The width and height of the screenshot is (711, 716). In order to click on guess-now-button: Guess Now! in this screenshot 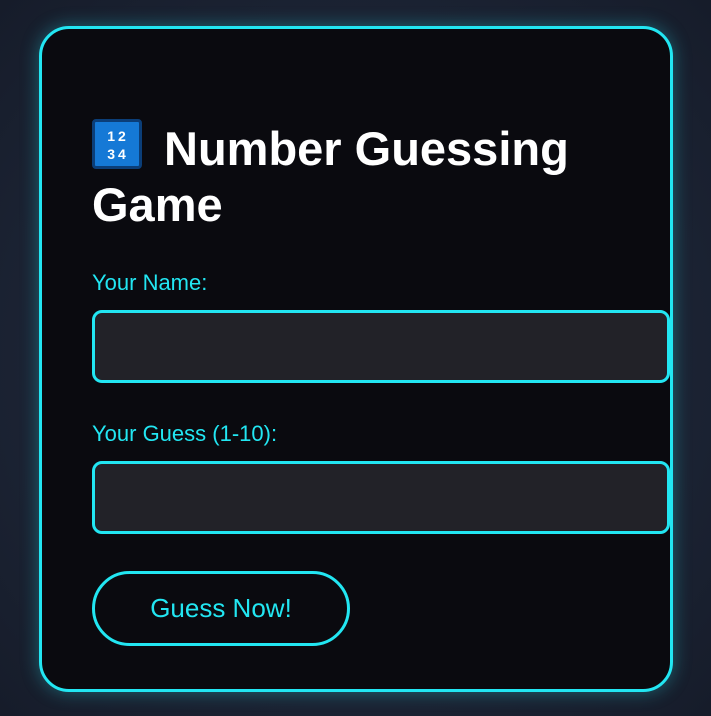, I will do `click(221, 608)`.